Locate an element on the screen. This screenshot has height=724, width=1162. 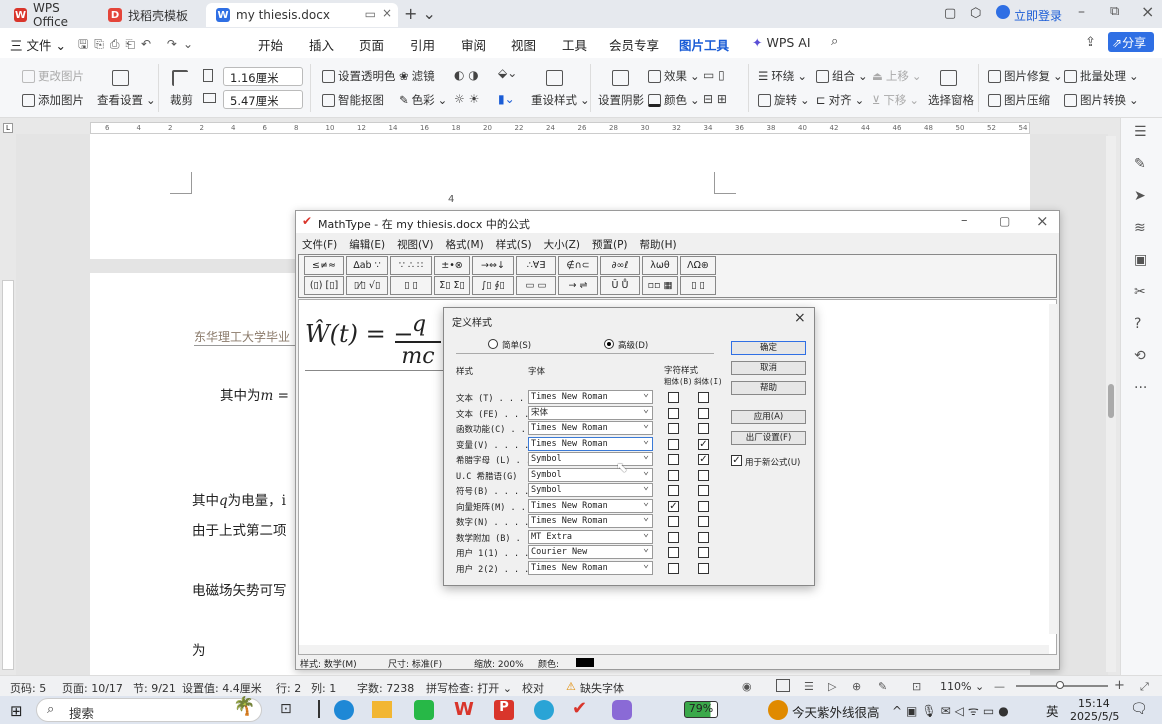
cursor-icon: ➤ is located at coordinates (1140, 196).